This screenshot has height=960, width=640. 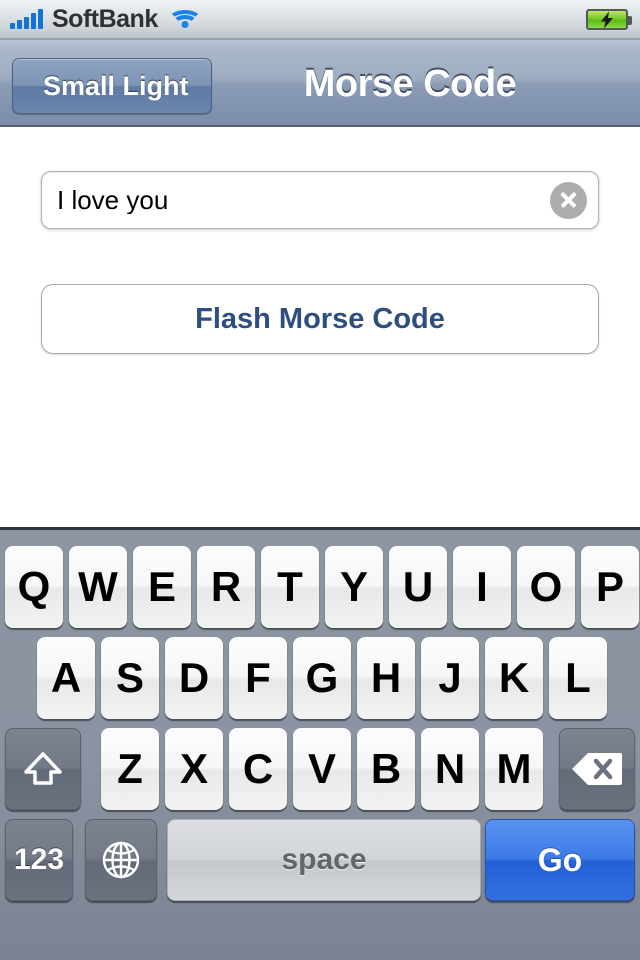 What do you see at coordinates (418, 587) in the screenshot?
I see `key-u: U` at bounding box center [418, 587].